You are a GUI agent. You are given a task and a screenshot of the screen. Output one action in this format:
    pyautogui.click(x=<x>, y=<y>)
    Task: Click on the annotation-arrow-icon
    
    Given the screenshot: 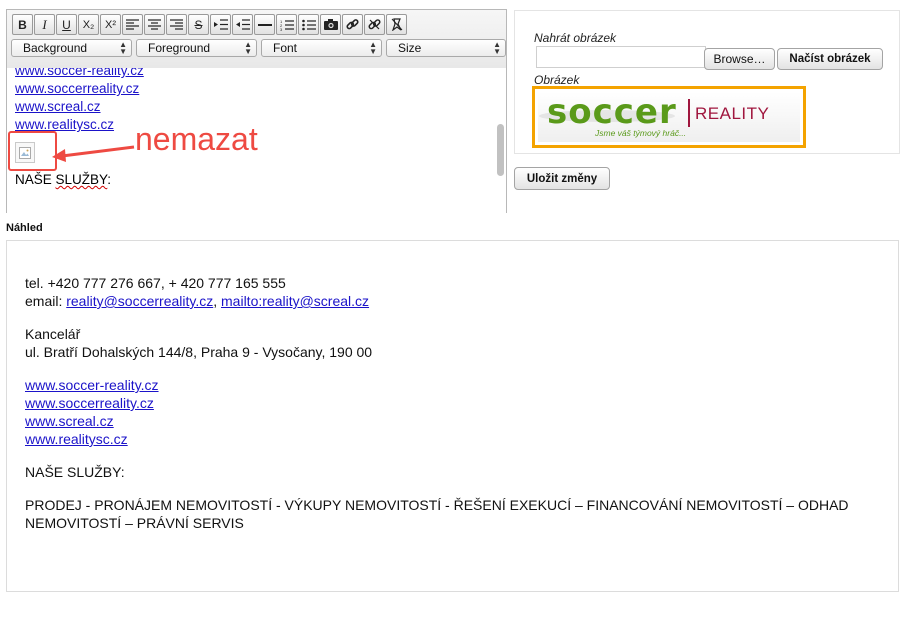 What is the action you would take?
    pyautogui.click(x=93, y=153)
    